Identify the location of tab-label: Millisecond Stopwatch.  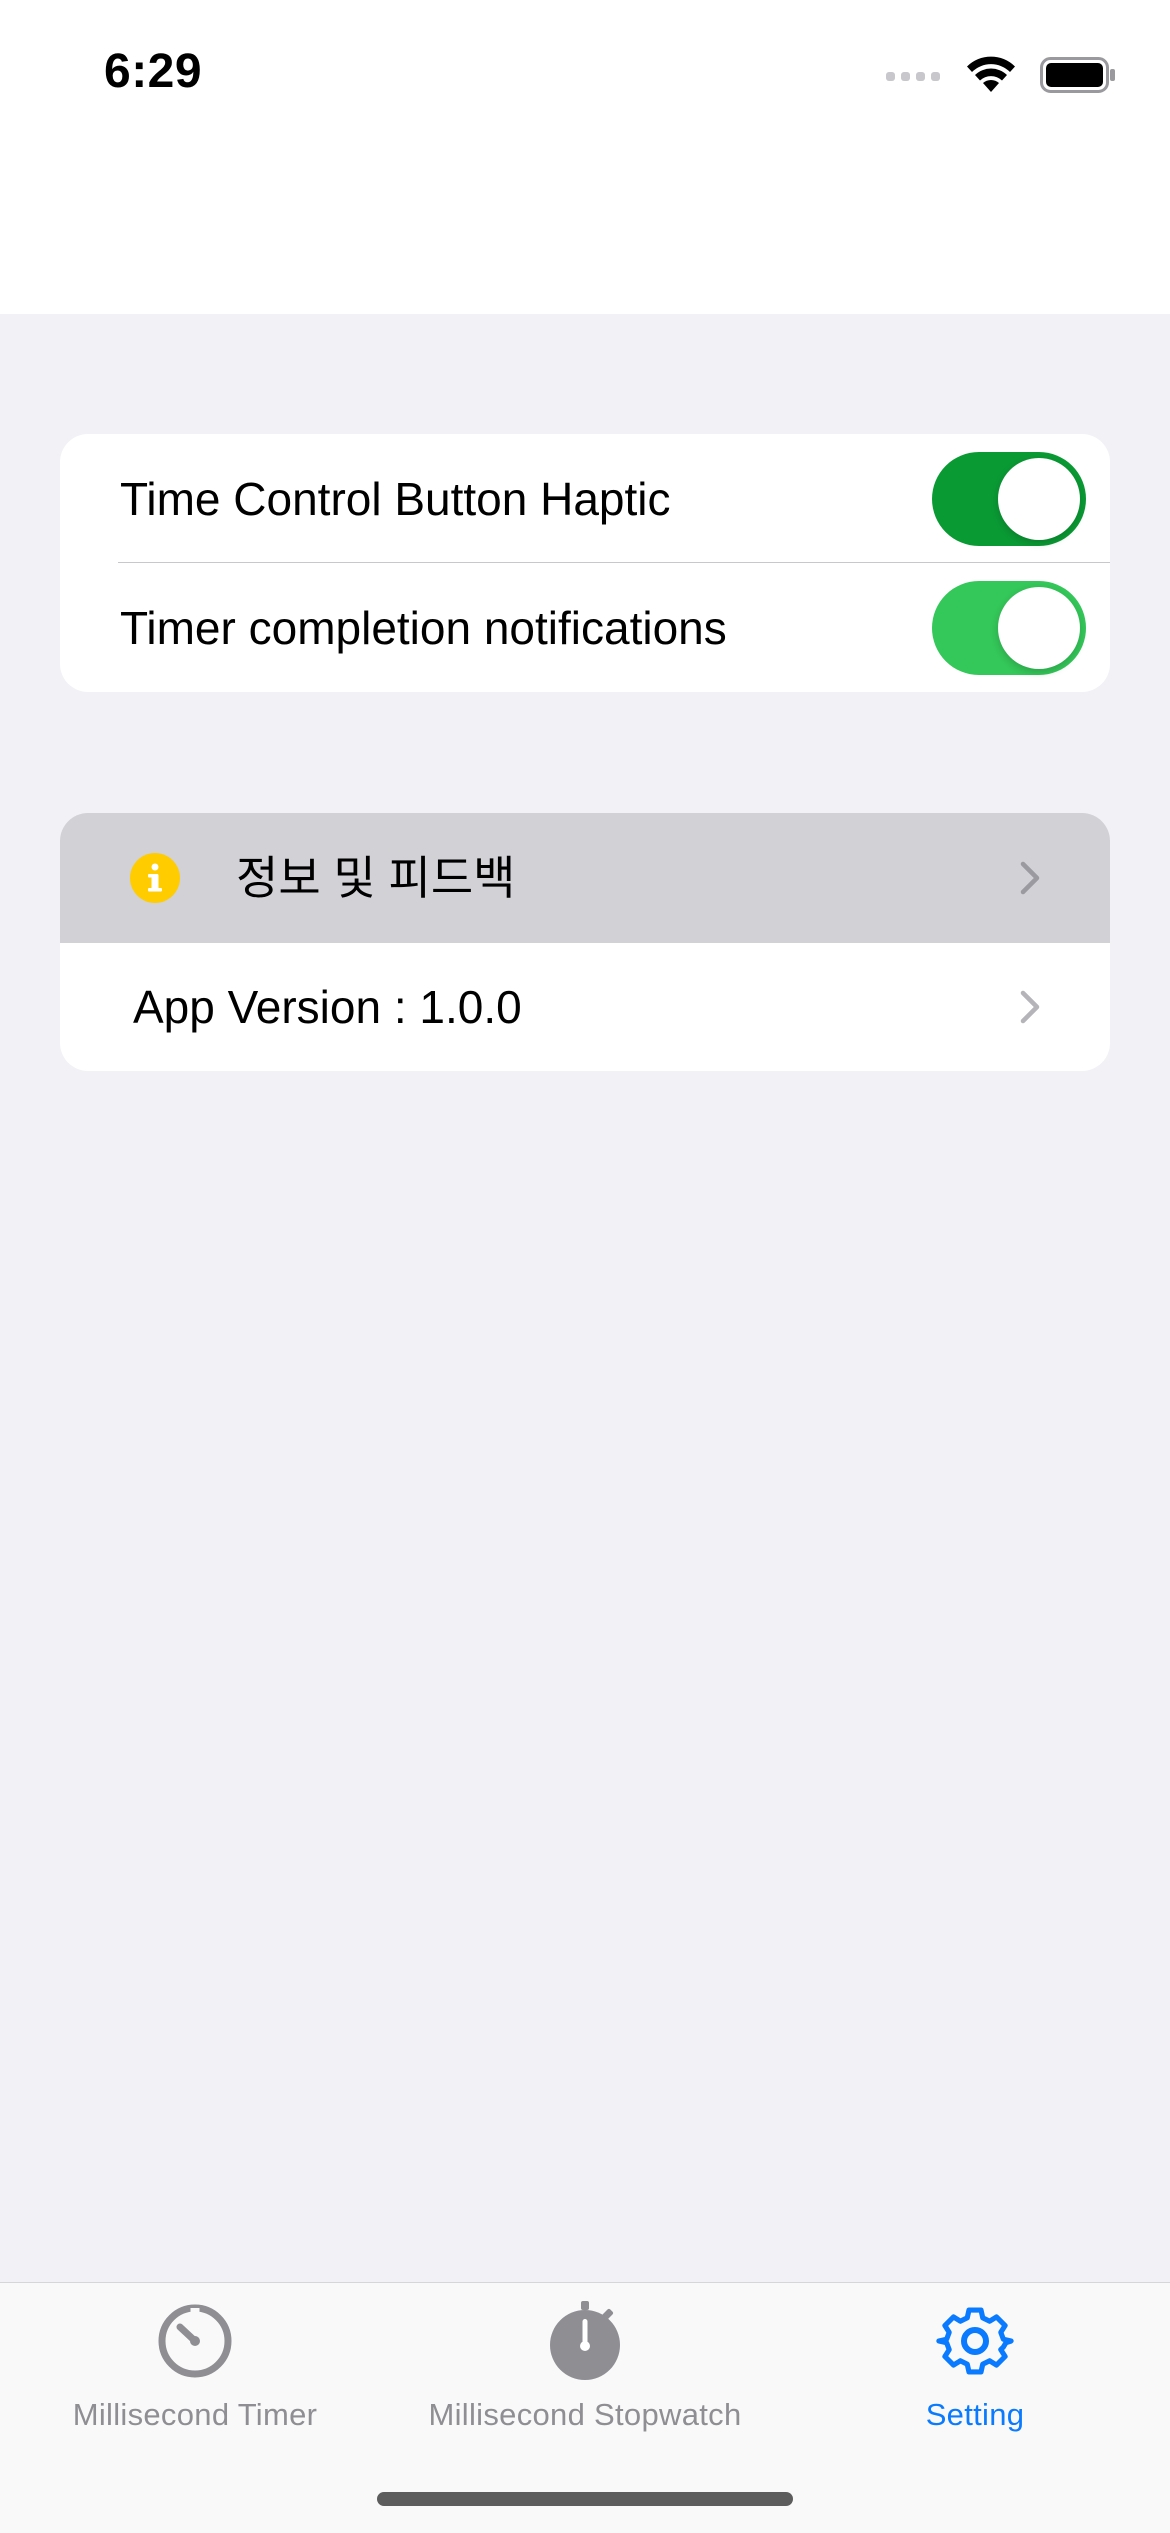
(585, 2414).